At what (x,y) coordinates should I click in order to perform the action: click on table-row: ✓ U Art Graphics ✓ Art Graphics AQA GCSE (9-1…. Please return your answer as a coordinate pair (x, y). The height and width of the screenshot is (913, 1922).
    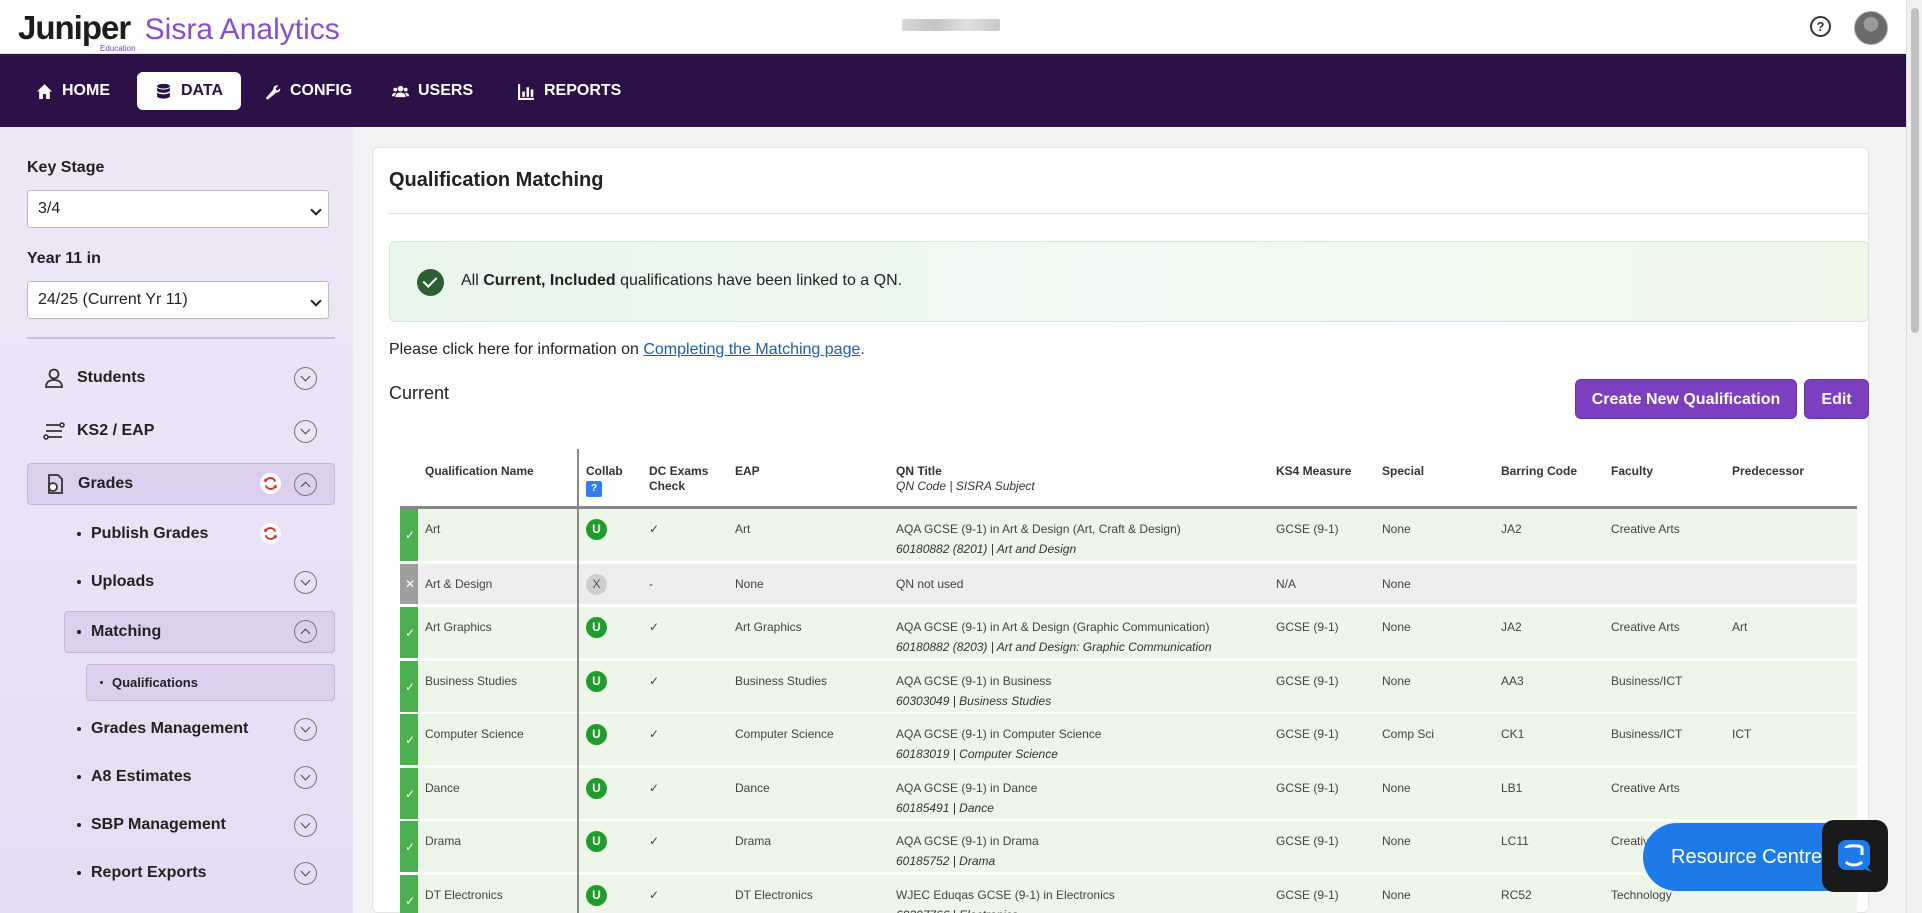
    Looking at the image, I should click on (1128, 632).